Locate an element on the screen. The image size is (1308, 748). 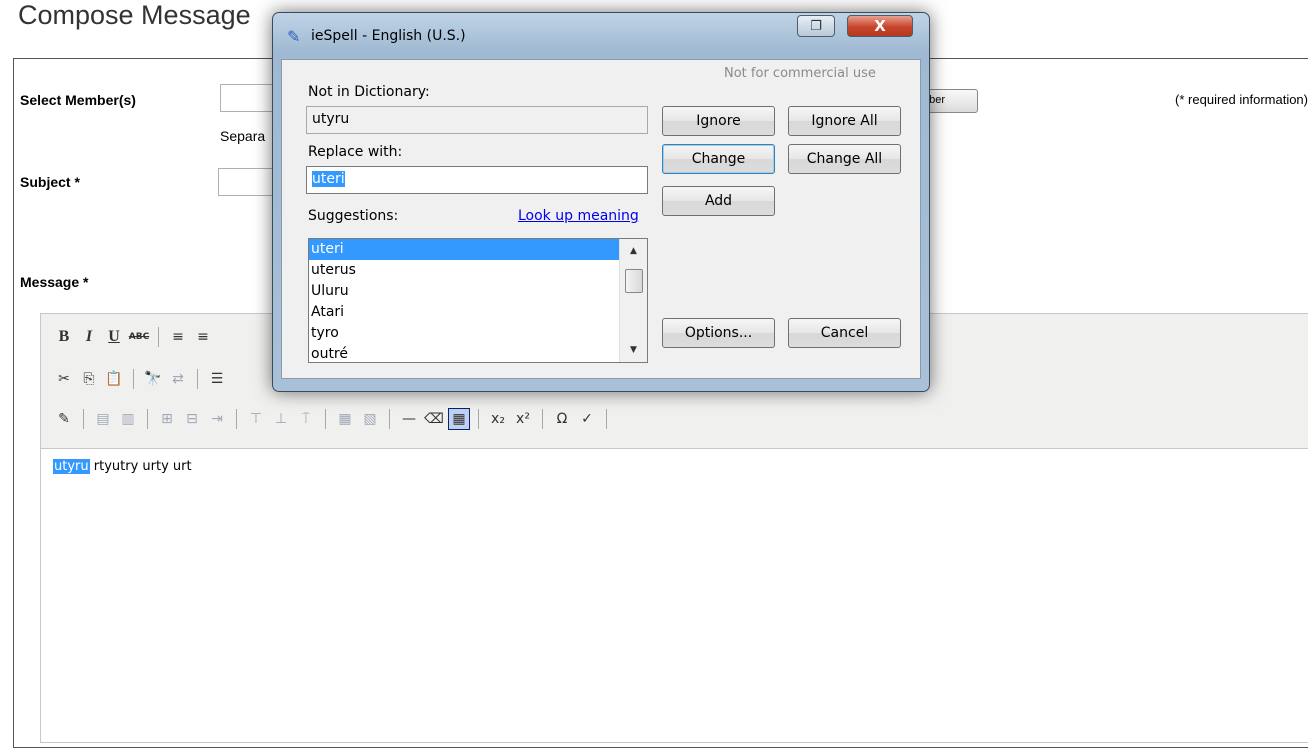
restore-button: ❐ is located at coordinates (816, 26).